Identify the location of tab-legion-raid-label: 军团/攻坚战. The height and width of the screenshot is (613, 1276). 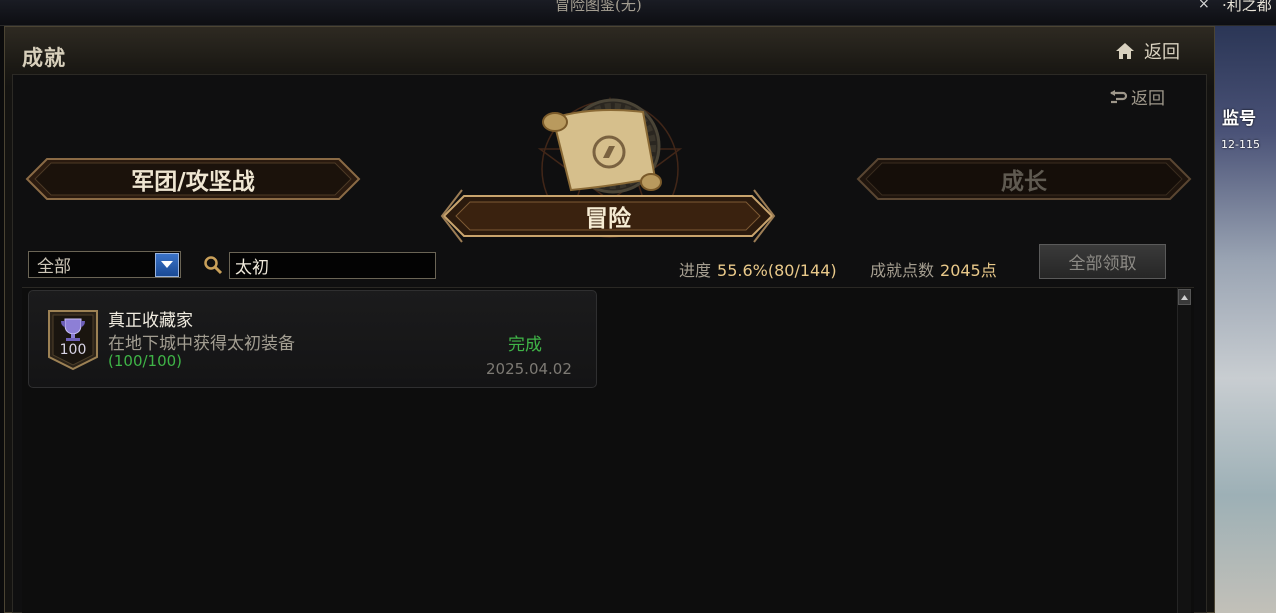
(193, 181).